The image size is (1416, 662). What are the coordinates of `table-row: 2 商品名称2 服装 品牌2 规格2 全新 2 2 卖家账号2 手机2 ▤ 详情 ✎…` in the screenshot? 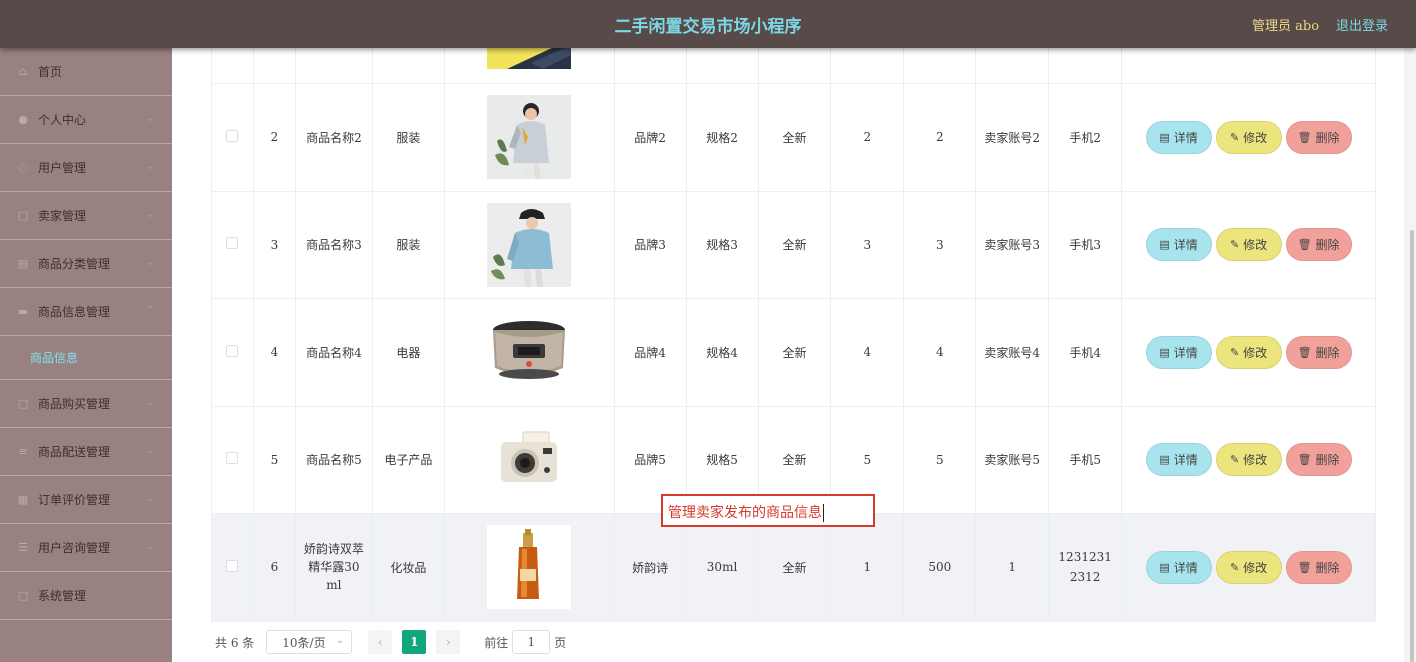 It's located at (793, 137).